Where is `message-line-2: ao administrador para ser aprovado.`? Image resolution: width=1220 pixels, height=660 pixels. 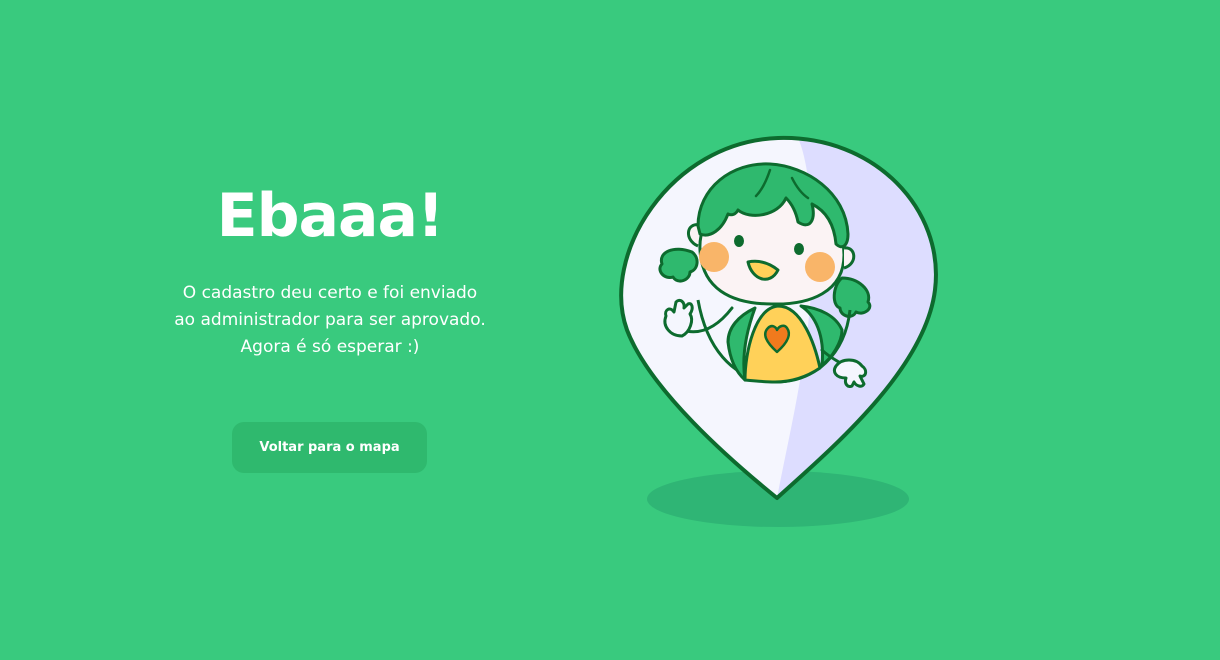
message-line-2: ao administrador para ser aprovado. is located at coordinates (330, 320).